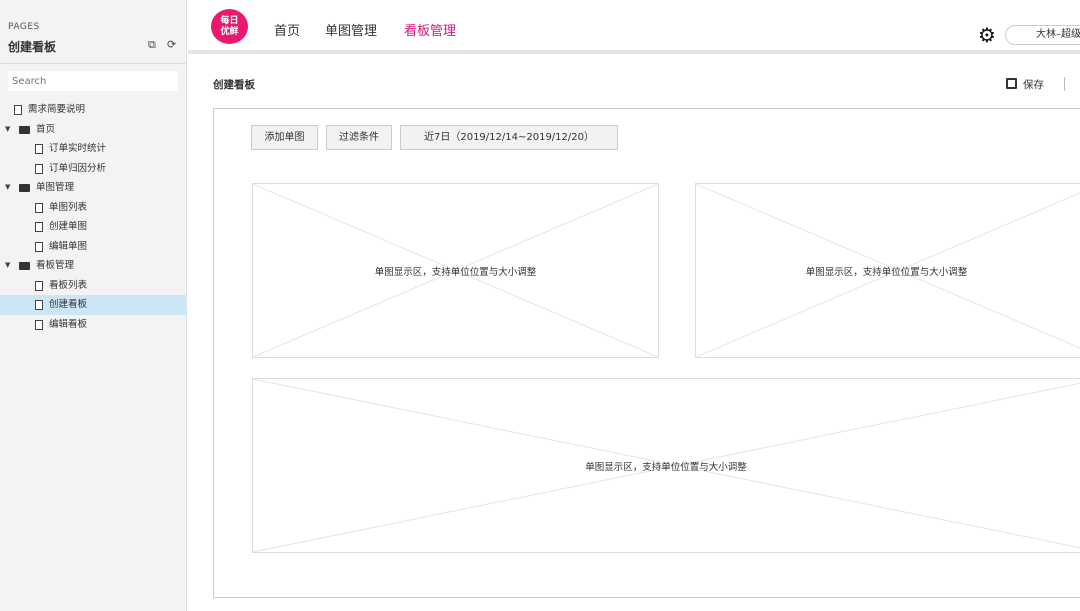 This screenshot has height=611, width=1080. Describe the element at coordinates (68, 324) in the screenshot. I see `tree-item-label: 编辑看板` at that location.